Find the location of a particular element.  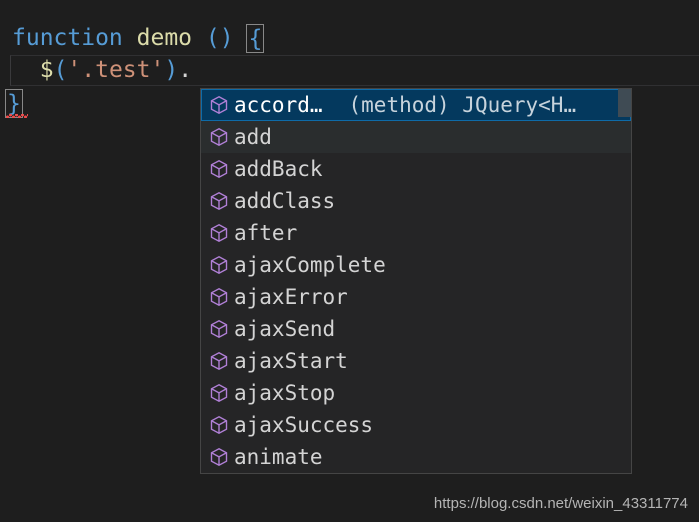

suggest-item-label: animate is located at coordinates (278, 457).